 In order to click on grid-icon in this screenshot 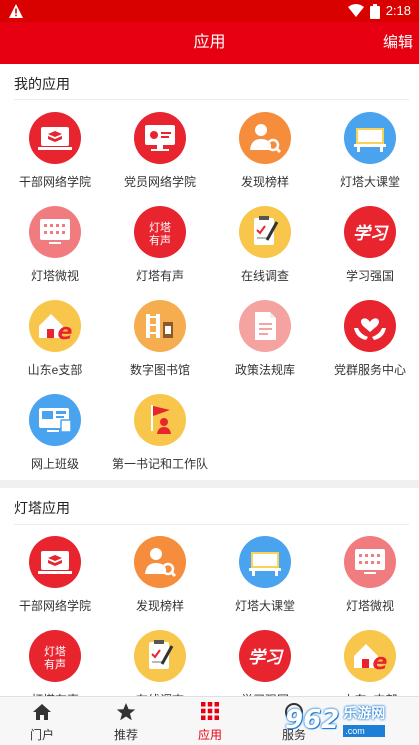, I will do `click(210, 711)`.